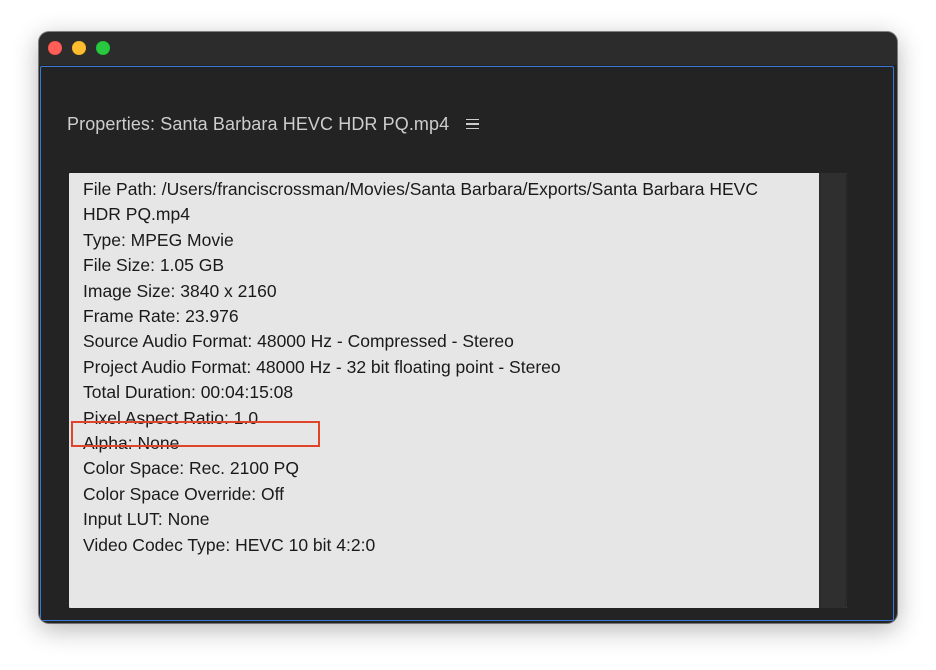  I want to click on window-titlebar, so click(468, 48).